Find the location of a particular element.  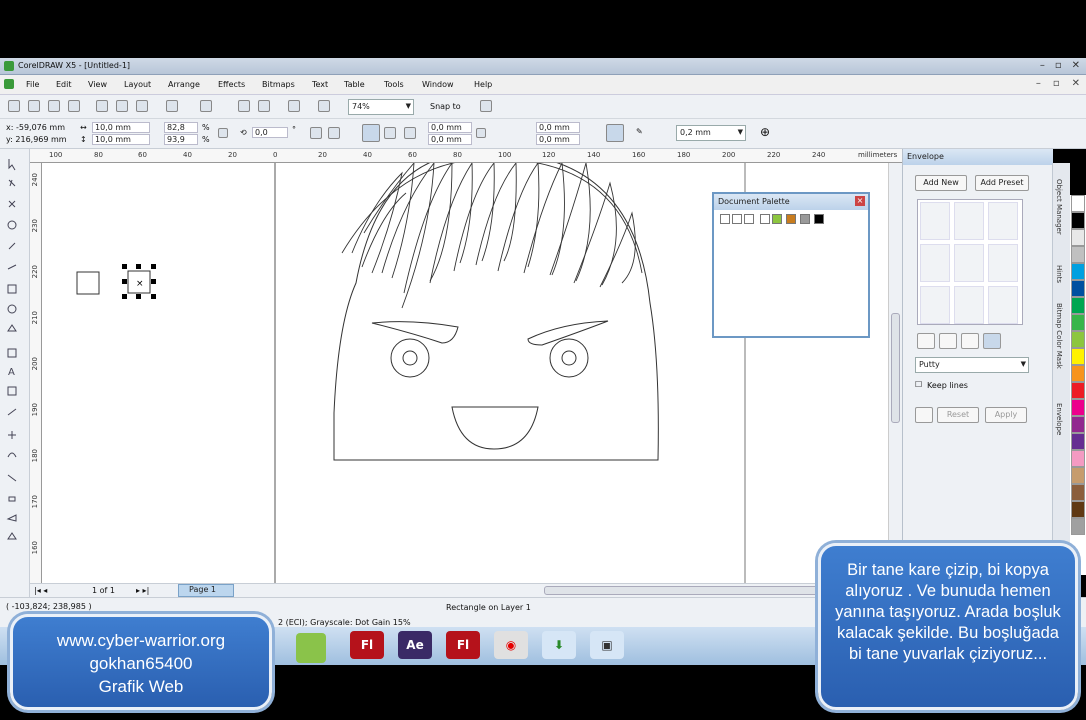

swatch-white is located at coordinates (765, 219).